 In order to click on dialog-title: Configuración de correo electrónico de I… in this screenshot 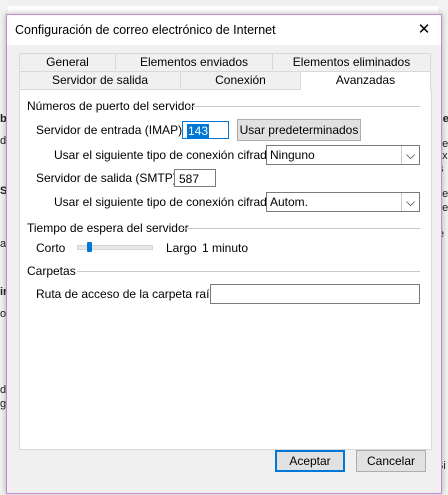, I will do `click(145, 30)`.